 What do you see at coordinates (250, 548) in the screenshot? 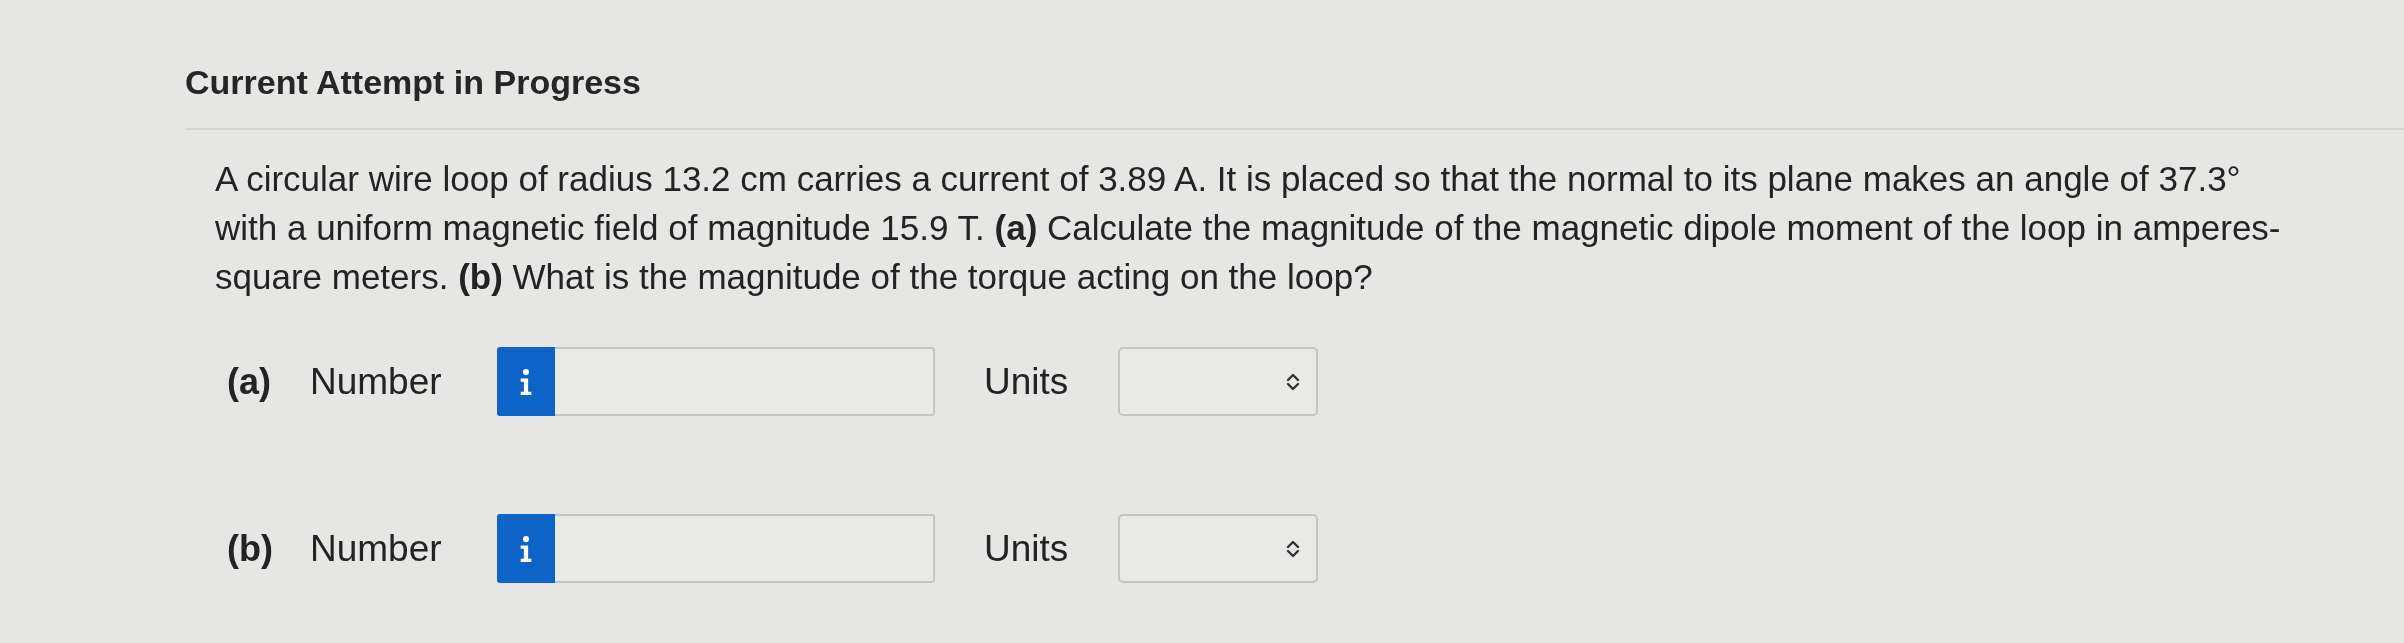
I see `part-label: (b)` at bounding box center [250, 548].